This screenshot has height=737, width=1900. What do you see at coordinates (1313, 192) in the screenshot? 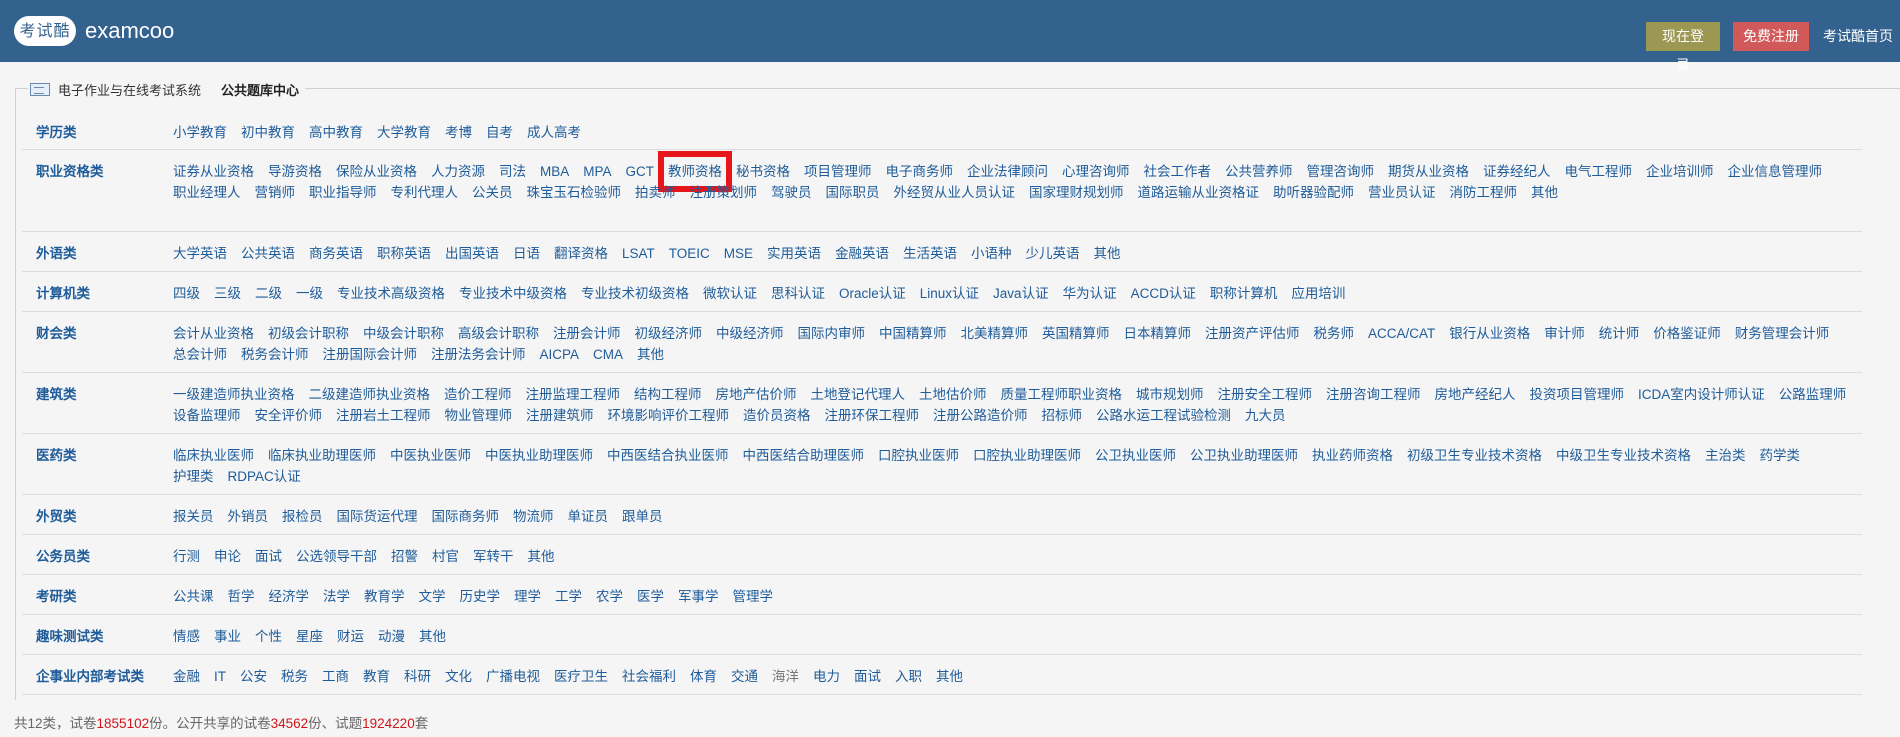
I see `category-item-link: 助听器验配师` at bounding box center [1313, 192].